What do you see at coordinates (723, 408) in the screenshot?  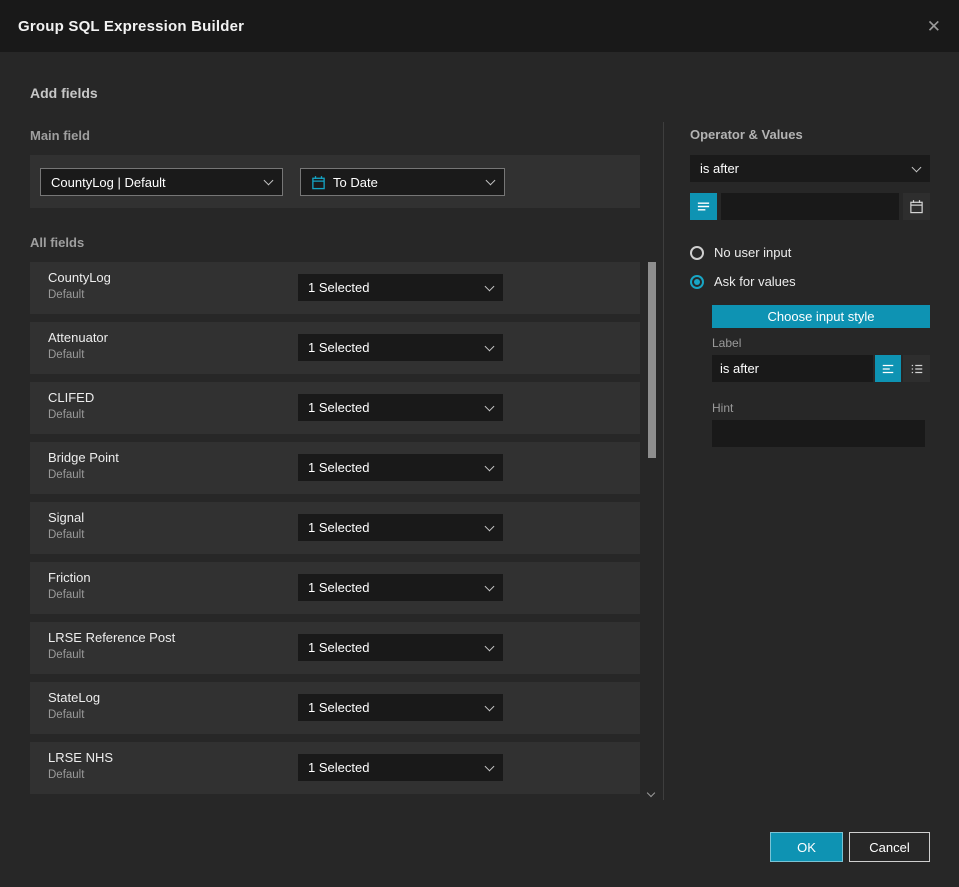 I see `hint-field-label: Hint` at bounding box center [723, 408].